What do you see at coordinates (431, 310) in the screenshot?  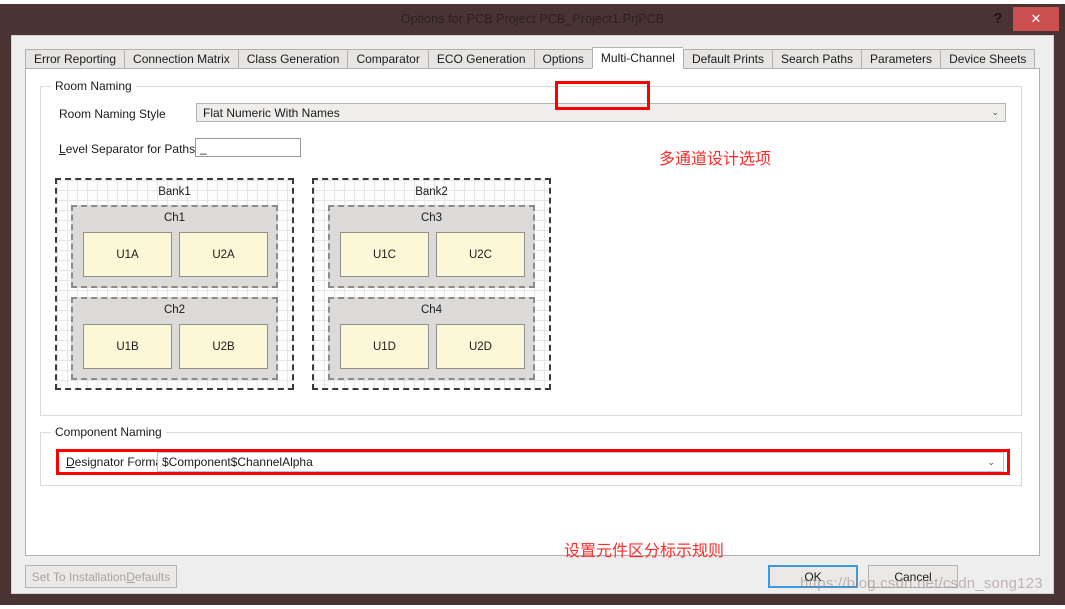 I see `channel-ch4-title: Ch4` at bounding box center [431, 310].